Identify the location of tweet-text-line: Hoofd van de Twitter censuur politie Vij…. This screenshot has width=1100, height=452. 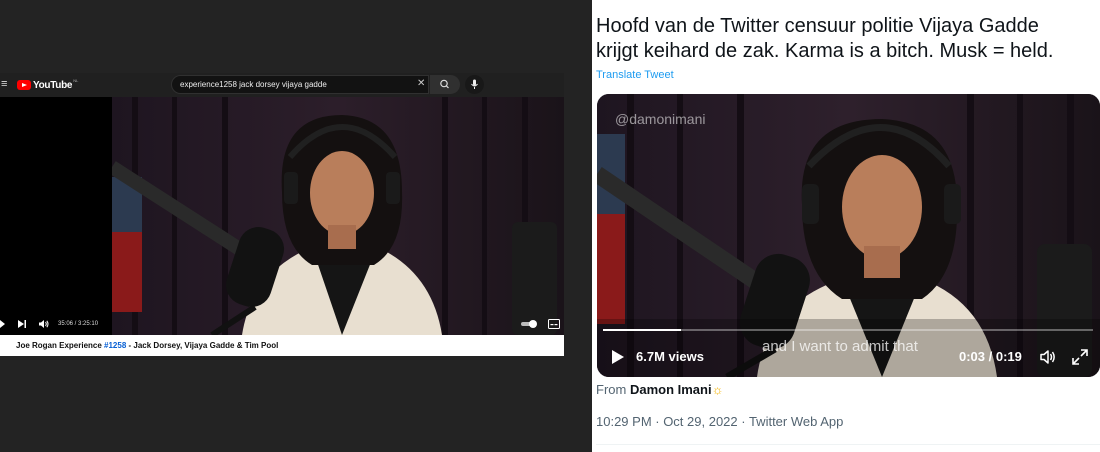
(817, 26).